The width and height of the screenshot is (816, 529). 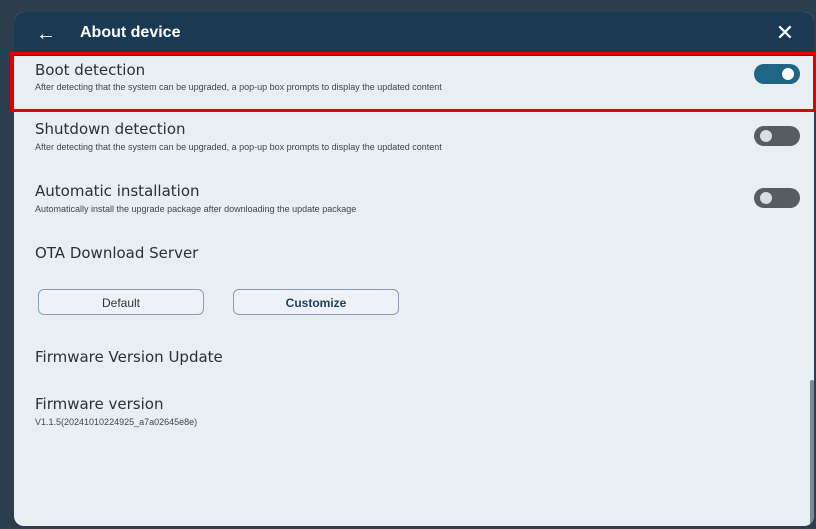 I want to click on header-bar: ← About device ✕, so click(x=414, y=34).